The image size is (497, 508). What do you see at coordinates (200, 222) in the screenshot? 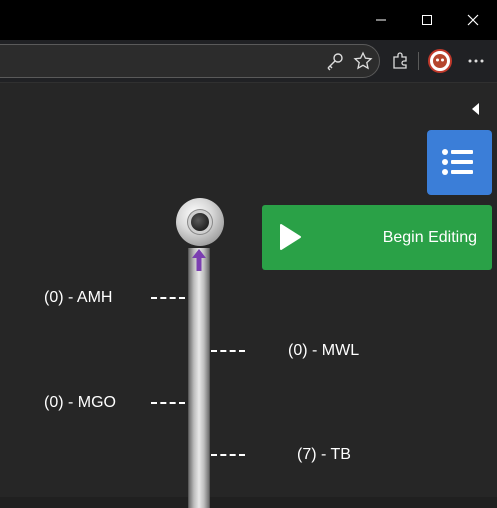
I see `timeline-top-knob` at bounding box center [200, 222].